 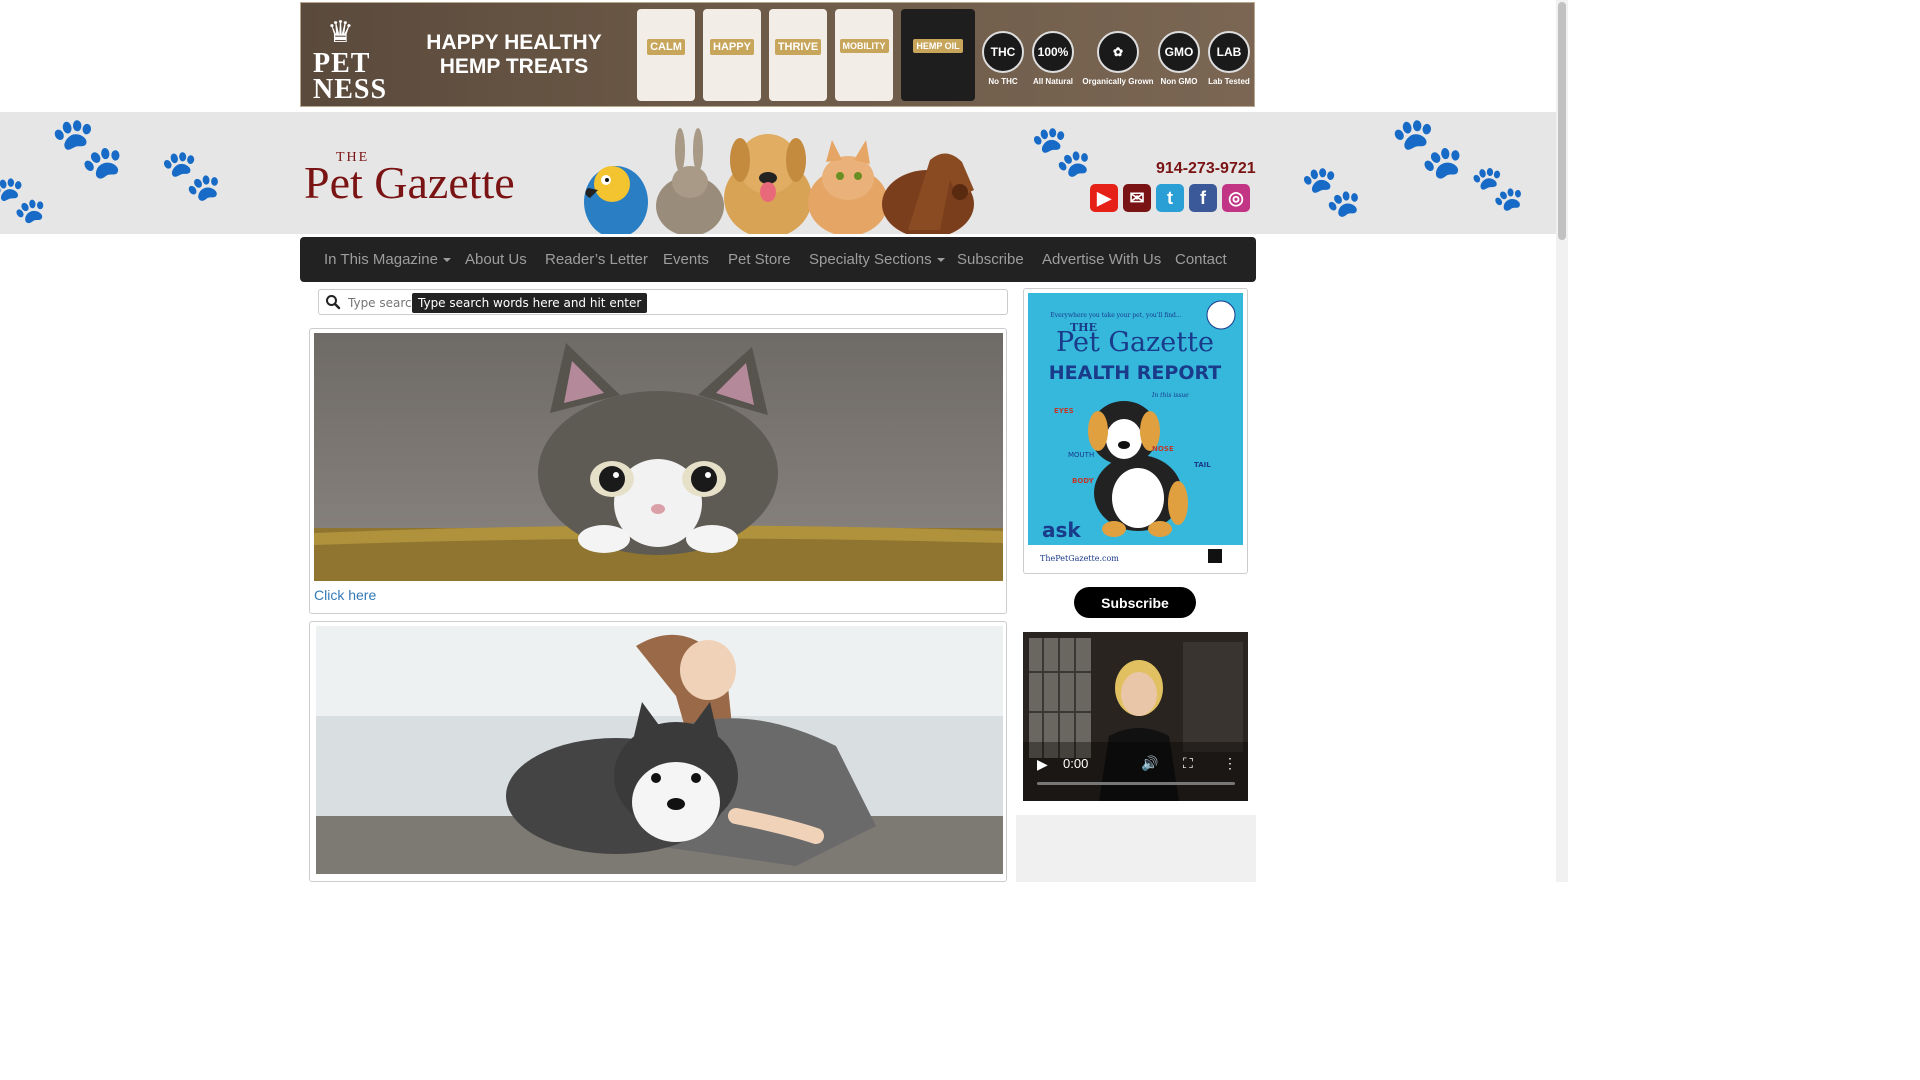 I want to click on petness-brand: PET NESS, so click(x=350, y=76).